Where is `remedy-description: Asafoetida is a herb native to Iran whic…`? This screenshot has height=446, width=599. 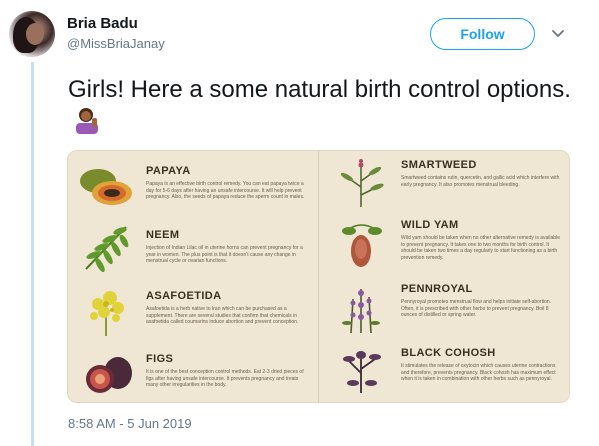
remedy-description: Asafoetida is a herb native to Iran whic… is located at coordinates (222, 316).